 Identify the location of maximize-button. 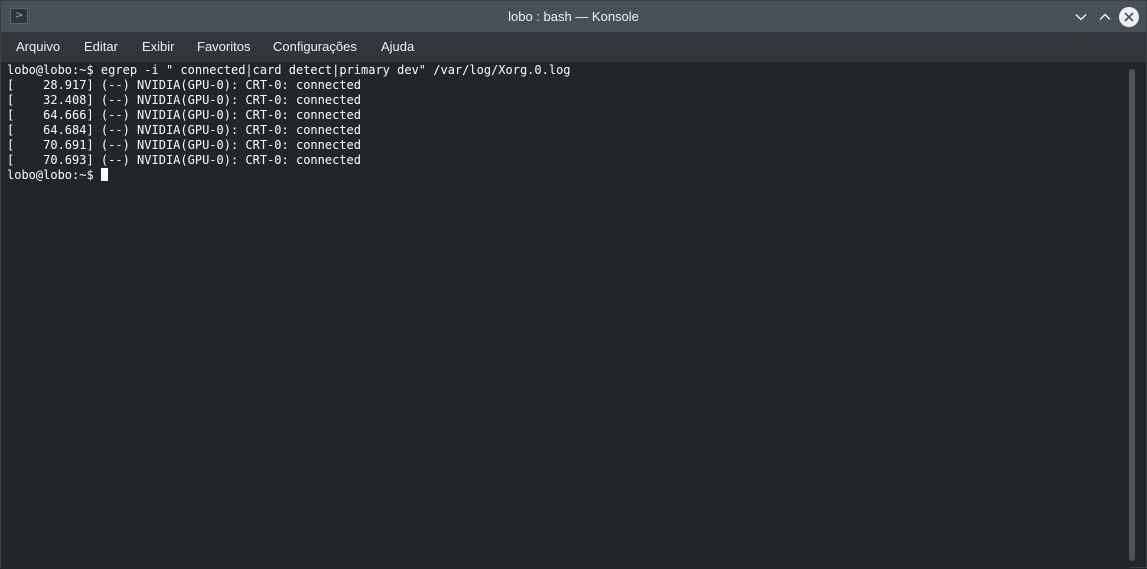
(1105, 17).